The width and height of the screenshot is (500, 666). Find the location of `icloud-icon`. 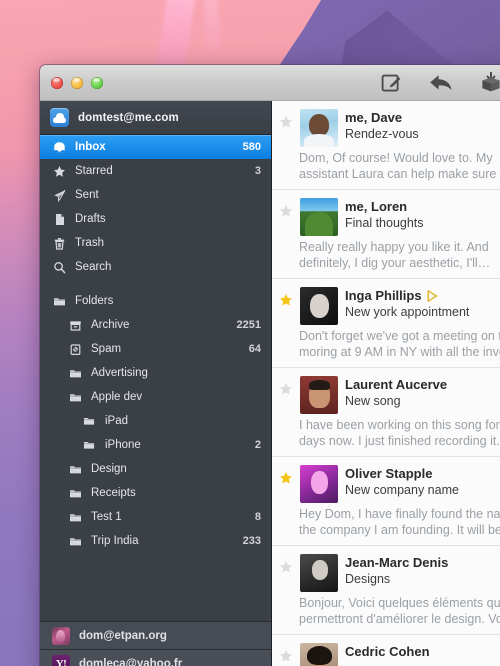

icloud-icon is located at coordinates (59, 117).